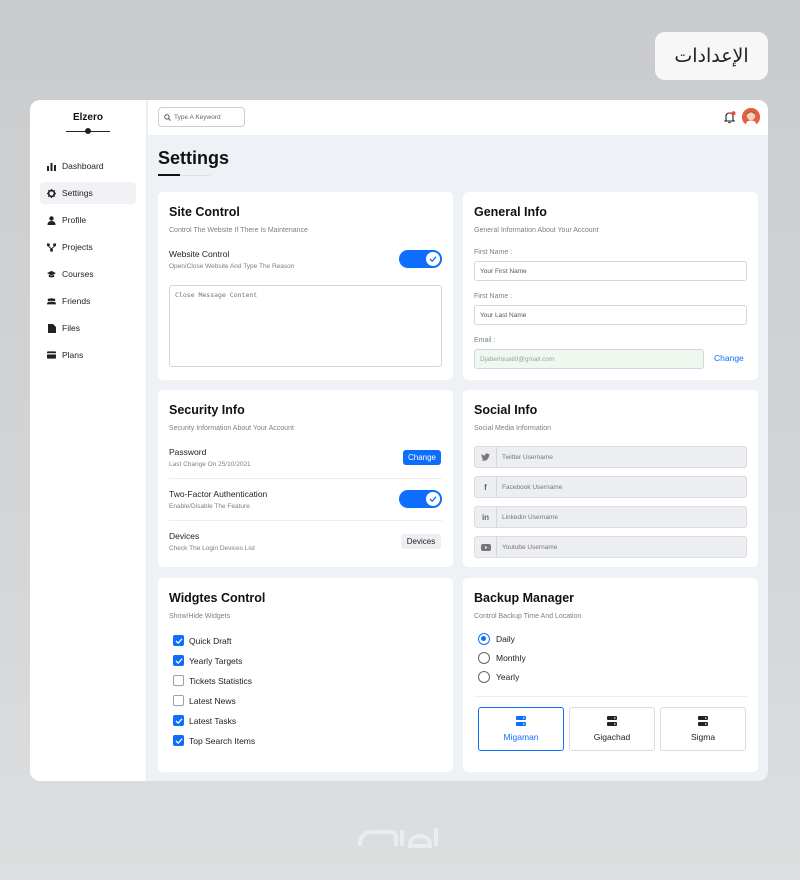  What do you see at coordinates (88, 131) in the screenshot?
I see `brand-underline` at bounding box center [88, 131].